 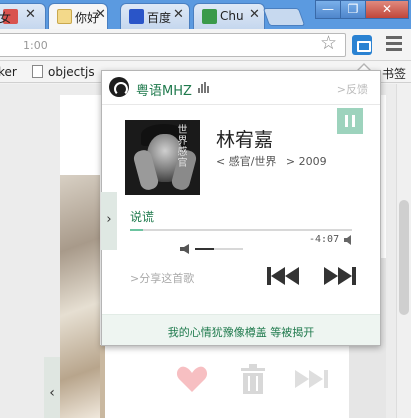 I want to click on progress-bar, so click(x=241, y=230).